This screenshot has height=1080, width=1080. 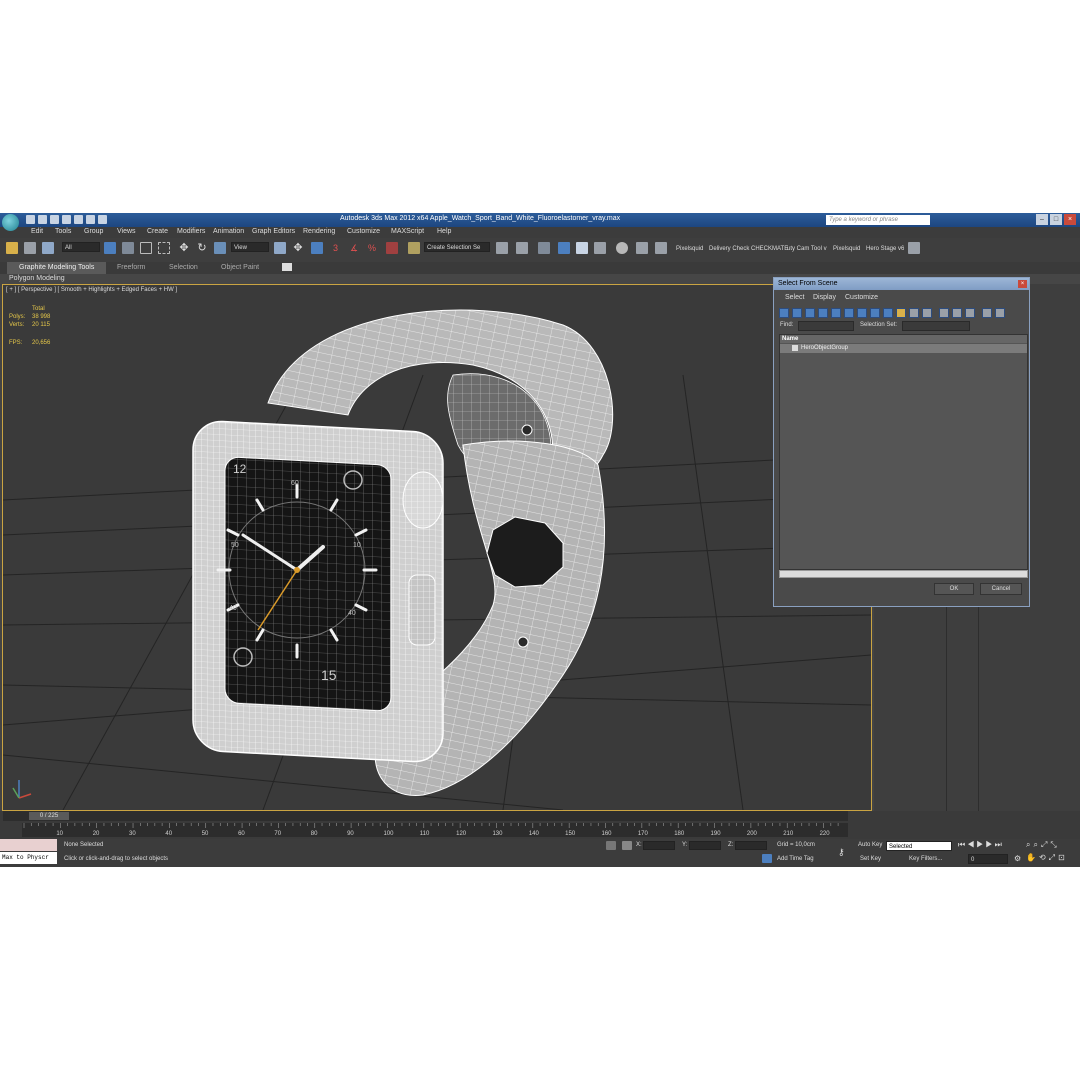 What do you see at coordinates (944, 313) in the screenshot?
I see `select-all-icon` at bounding box center [944, 313].